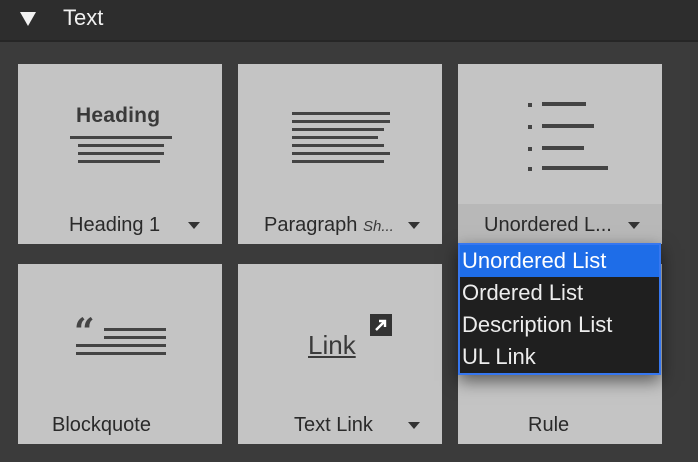  Describe the element at coordinates (559, 357) in the screenshot. I see `dropdown-option-ul-link: UL Link` at that location.